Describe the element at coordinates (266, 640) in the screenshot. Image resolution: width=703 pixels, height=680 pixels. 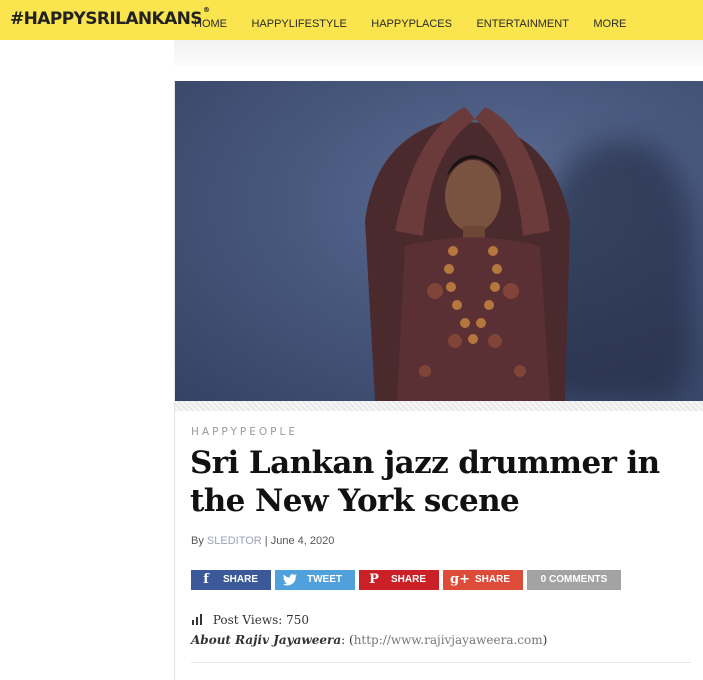
I see `about-name: About Rajiv Jayaweera` at that location.